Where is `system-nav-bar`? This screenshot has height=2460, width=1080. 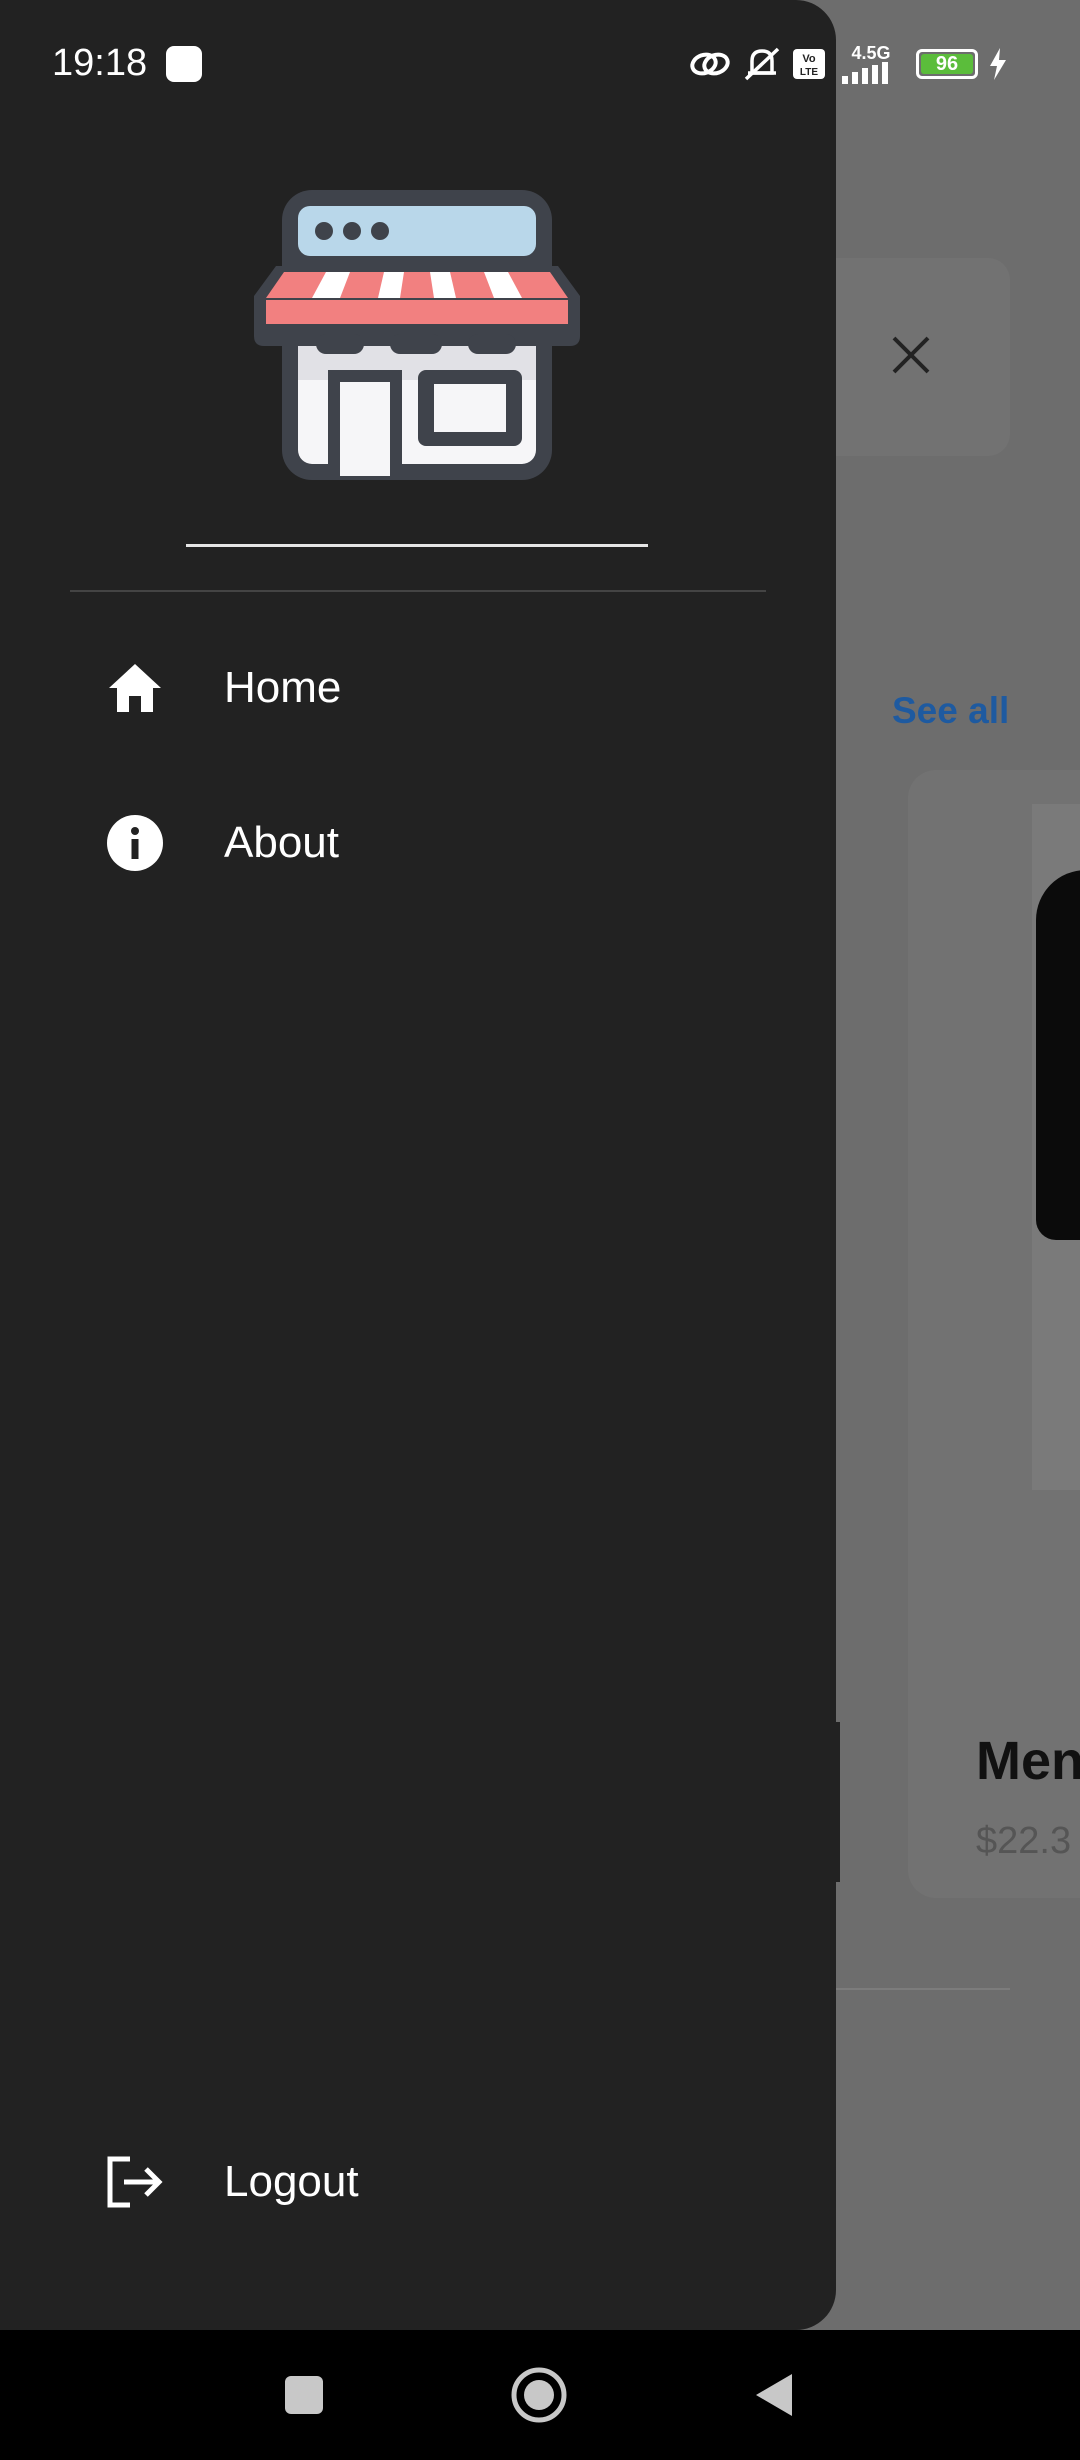
system-nav-bar is located at coordinates (540, 2395).